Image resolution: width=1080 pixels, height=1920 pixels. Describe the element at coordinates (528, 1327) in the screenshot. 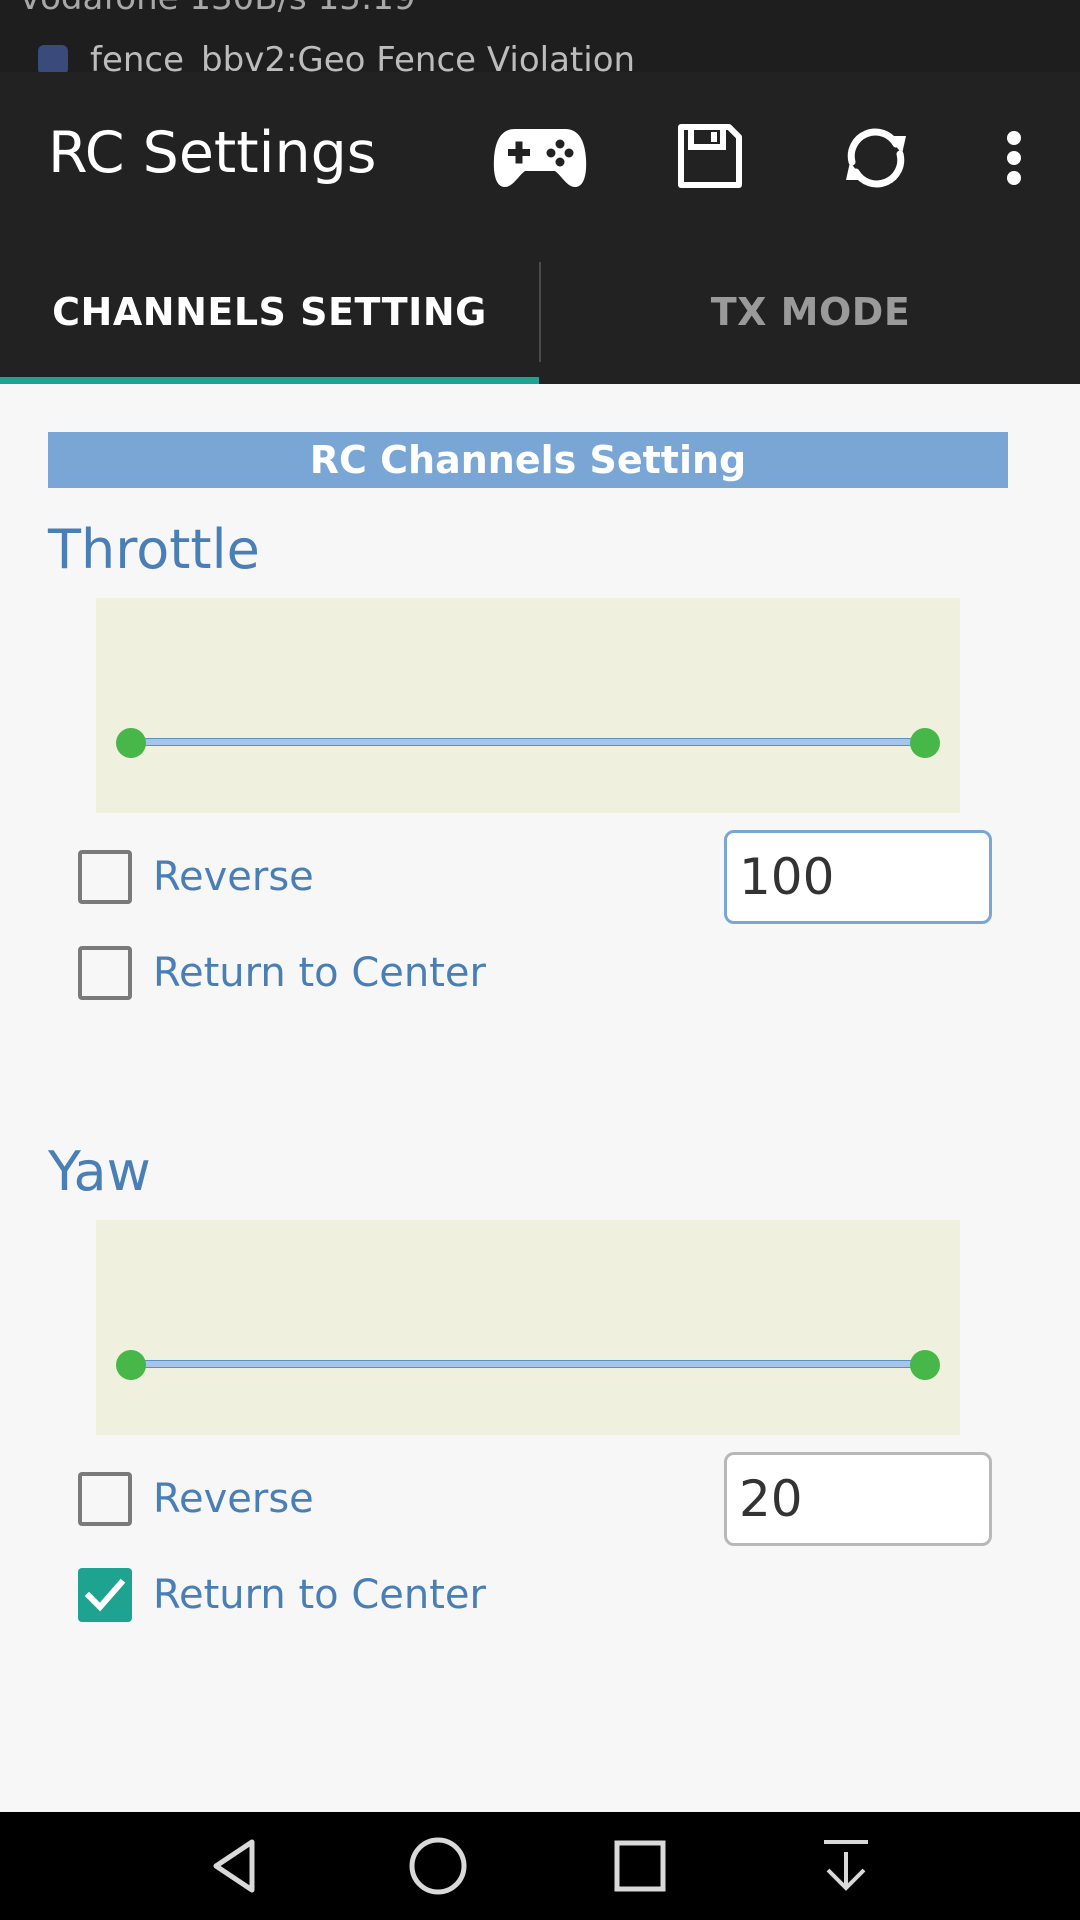

I see `yaw-range-slider` at that location.